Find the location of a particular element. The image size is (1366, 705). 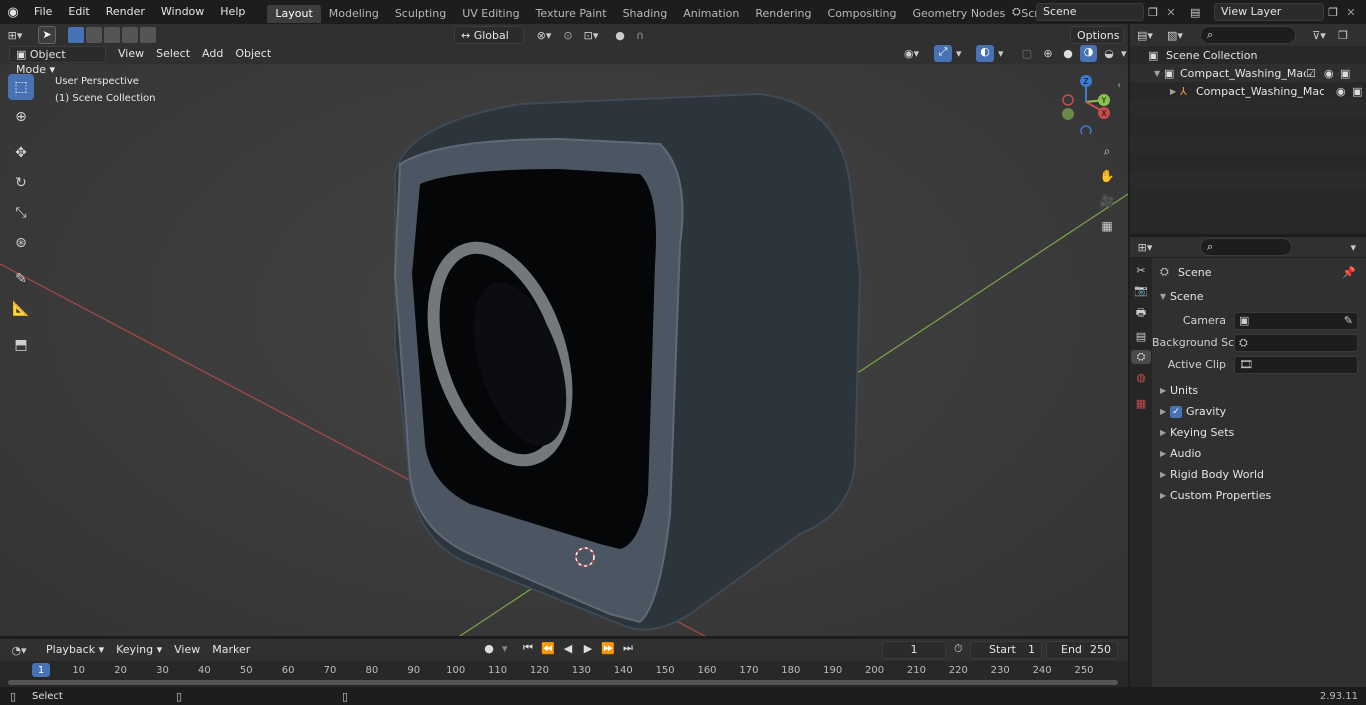

render-tab-icon: 📷 is located at coordinates (1141, 290).